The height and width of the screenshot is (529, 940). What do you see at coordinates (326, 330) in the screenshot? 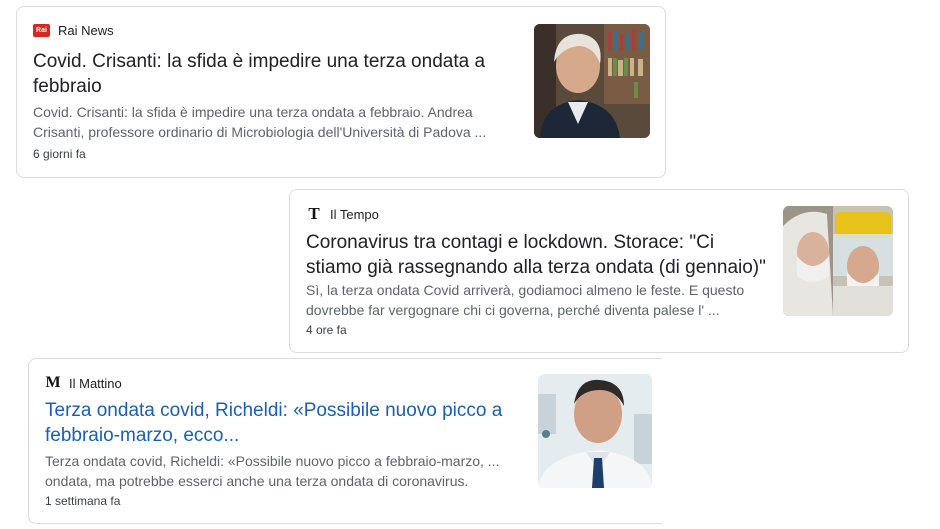
I see `article-time: 4 ore fa` at bounding box center [326, 330].